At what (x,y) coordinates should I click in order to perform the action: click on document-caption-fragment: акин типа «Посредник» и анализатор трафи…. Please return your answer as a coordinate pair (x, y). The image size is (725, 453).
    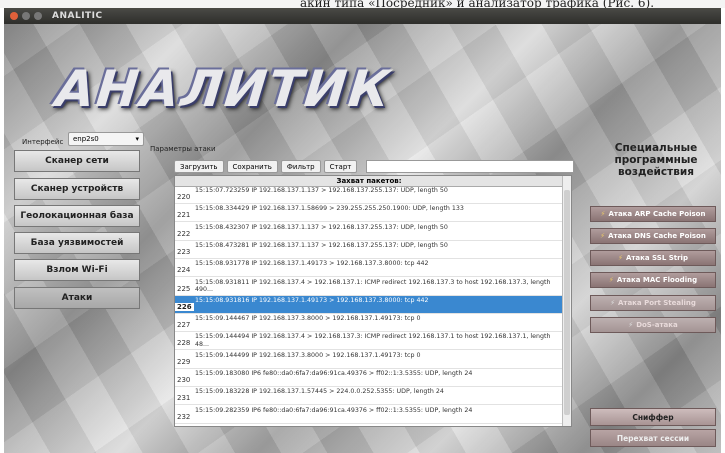
    Looking at the image, I should click on (362, 4).